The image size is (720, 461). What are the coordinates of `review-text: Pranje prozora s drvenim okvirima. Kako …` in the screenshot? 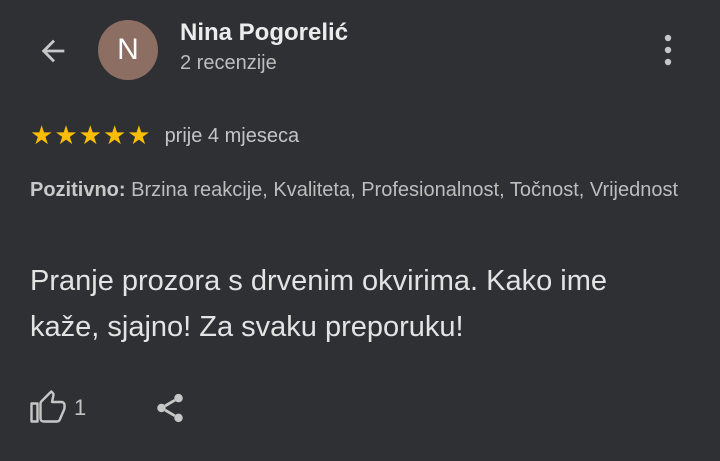 It's located at (318, 304).